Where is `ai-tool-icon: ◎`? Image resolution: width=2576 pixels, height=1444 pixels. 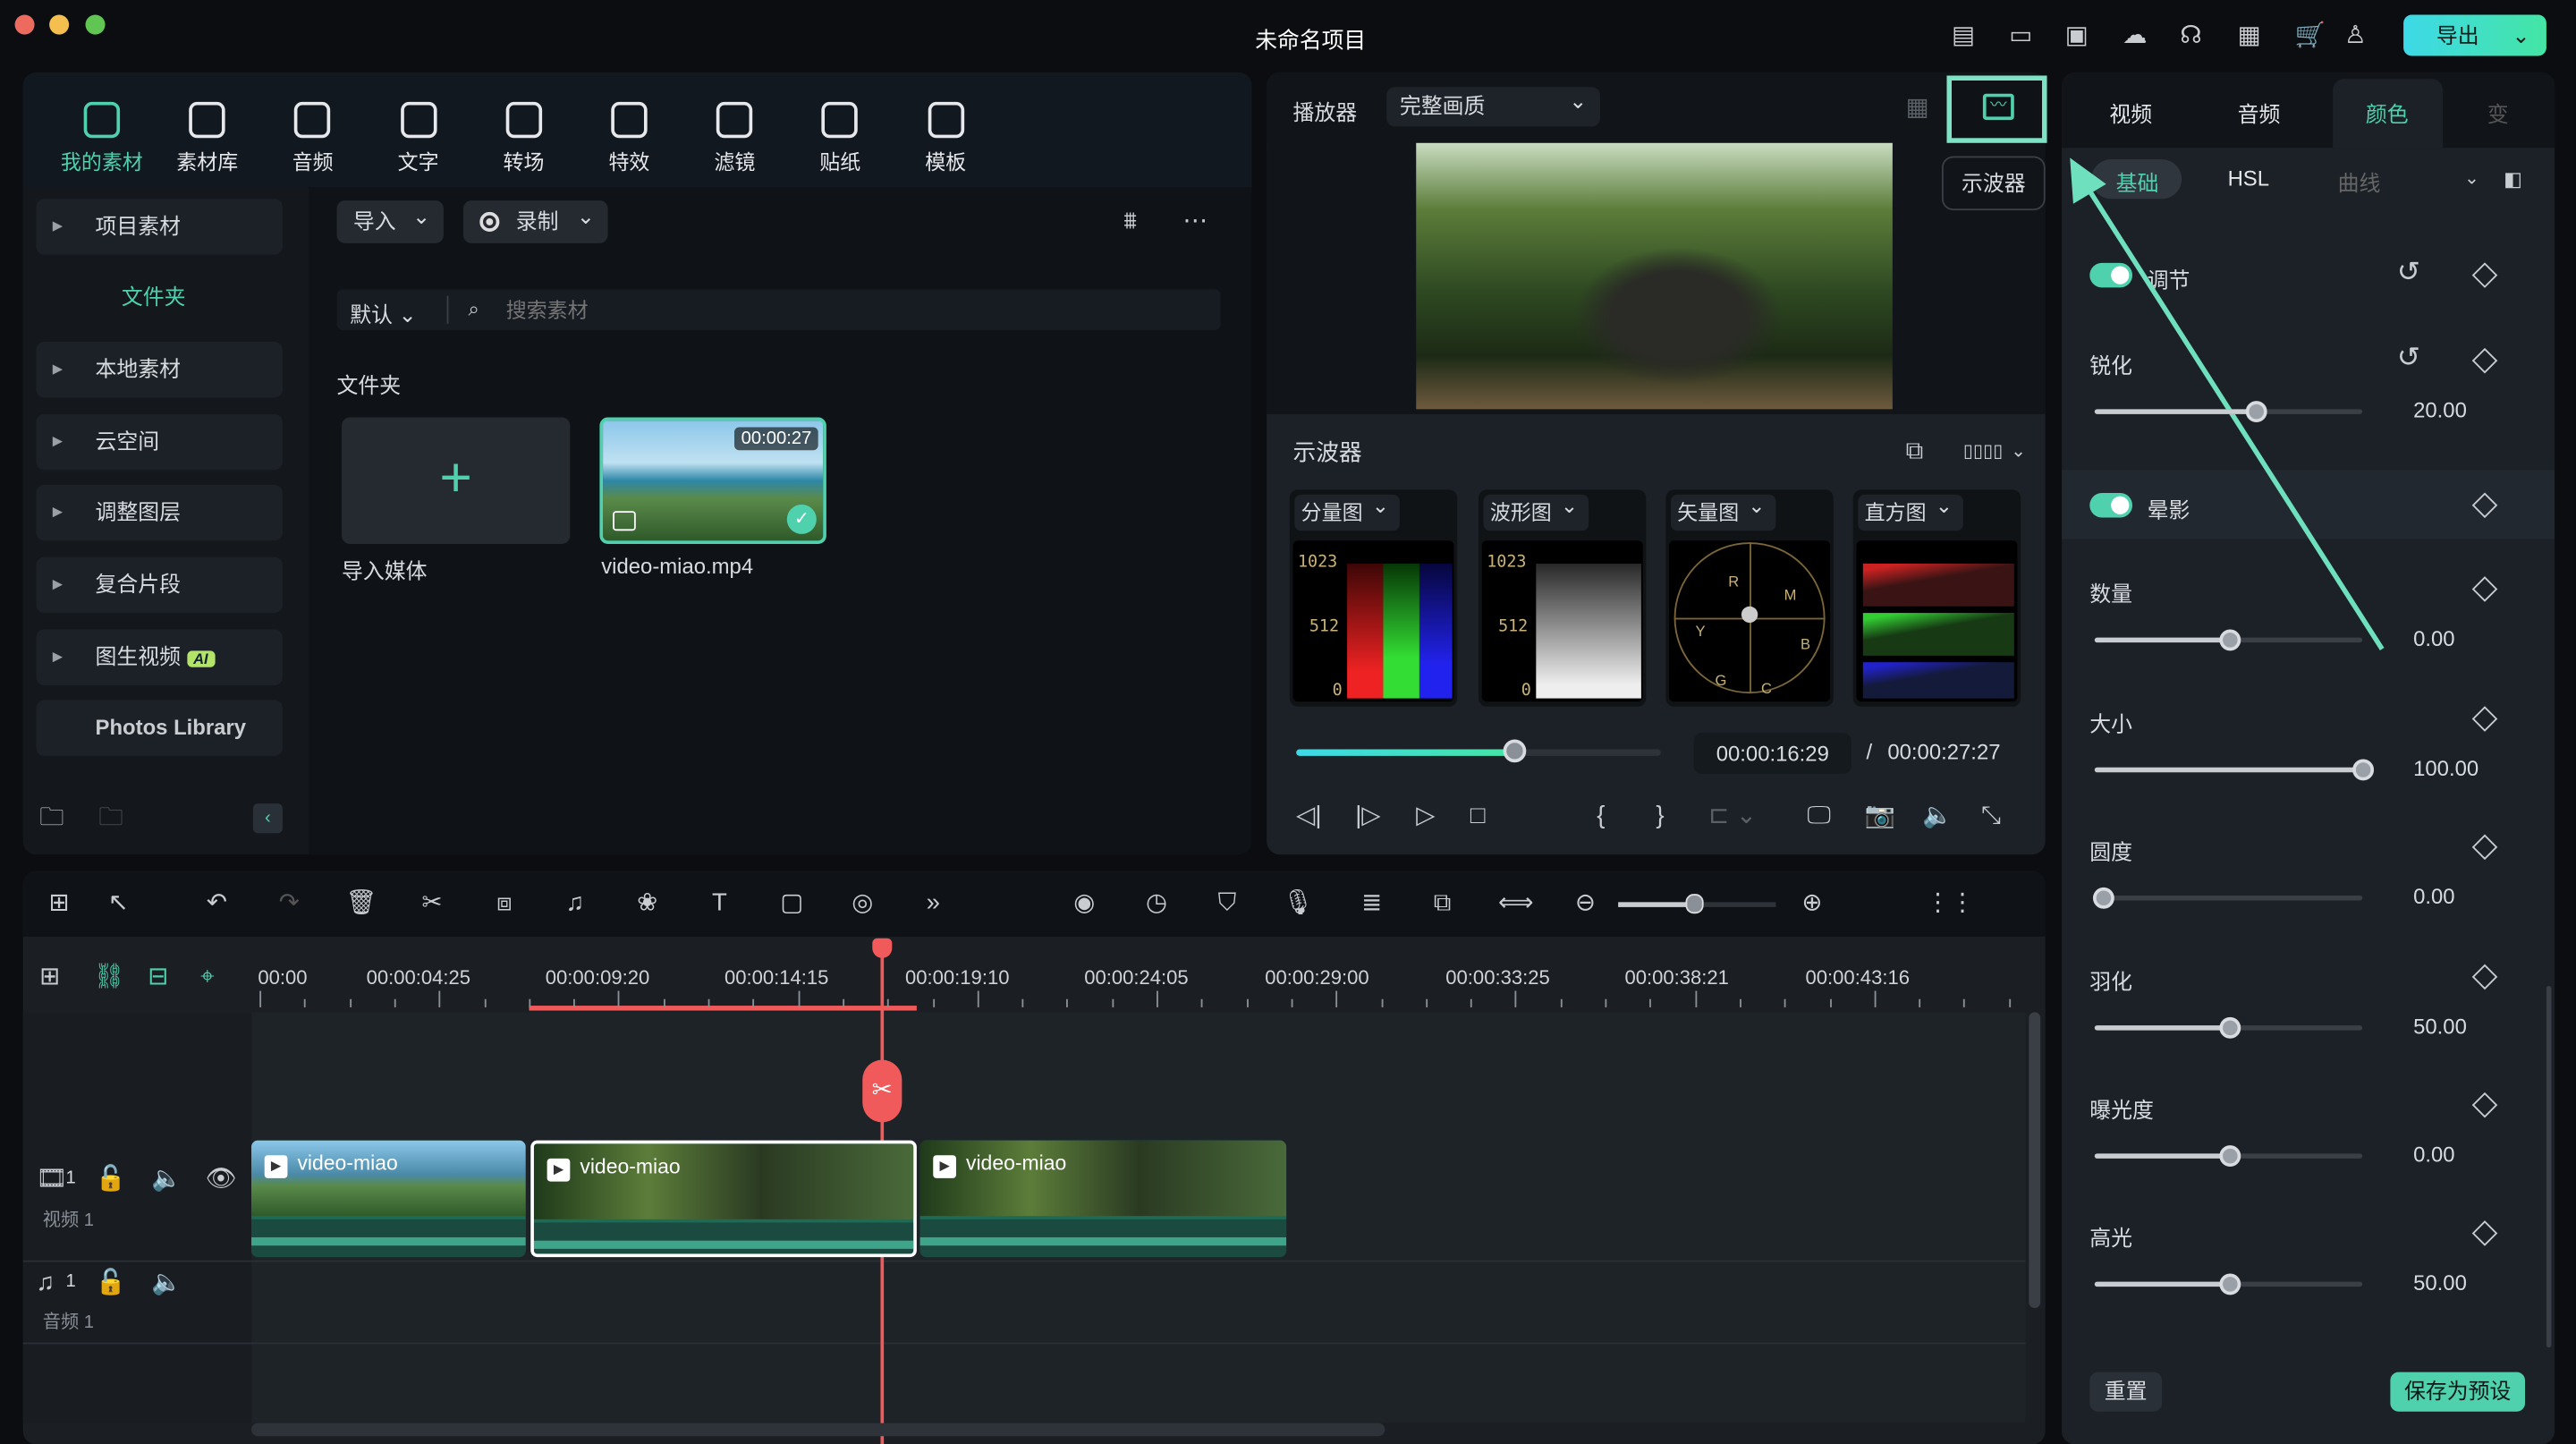 ai-tool-icon: ◎ is located at coordinates (862, 905).